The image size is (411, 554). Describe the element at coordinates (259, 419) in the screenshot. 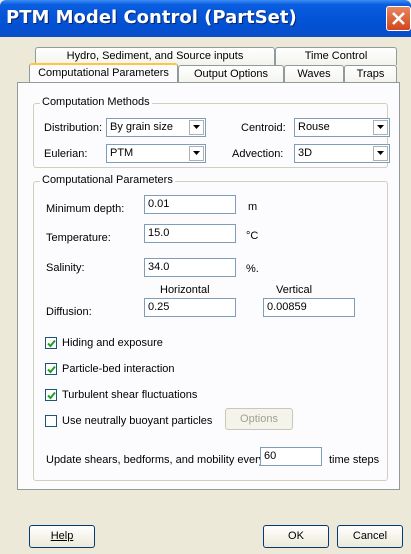

I see `options-button: Options` at that location.